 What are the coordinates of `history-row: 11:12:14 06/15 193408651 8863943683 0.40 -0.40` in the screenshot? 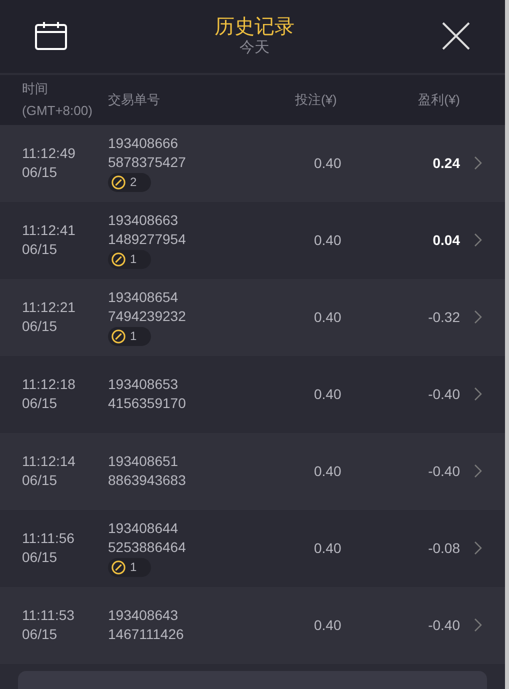 It's located at (252, 471).